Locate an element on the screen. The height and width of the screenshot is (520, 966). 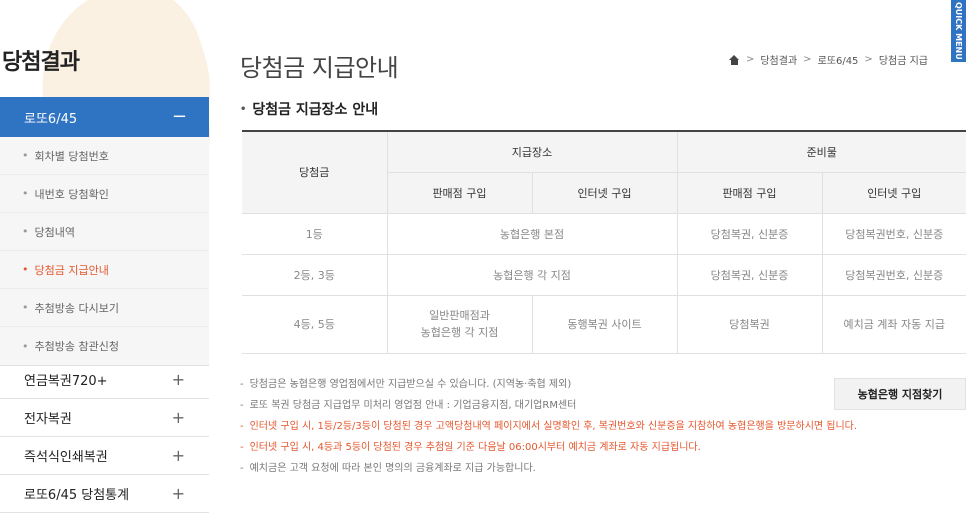
sidebar-item-pension720: 연금복권720+ + is located at coordinates (104, 380).